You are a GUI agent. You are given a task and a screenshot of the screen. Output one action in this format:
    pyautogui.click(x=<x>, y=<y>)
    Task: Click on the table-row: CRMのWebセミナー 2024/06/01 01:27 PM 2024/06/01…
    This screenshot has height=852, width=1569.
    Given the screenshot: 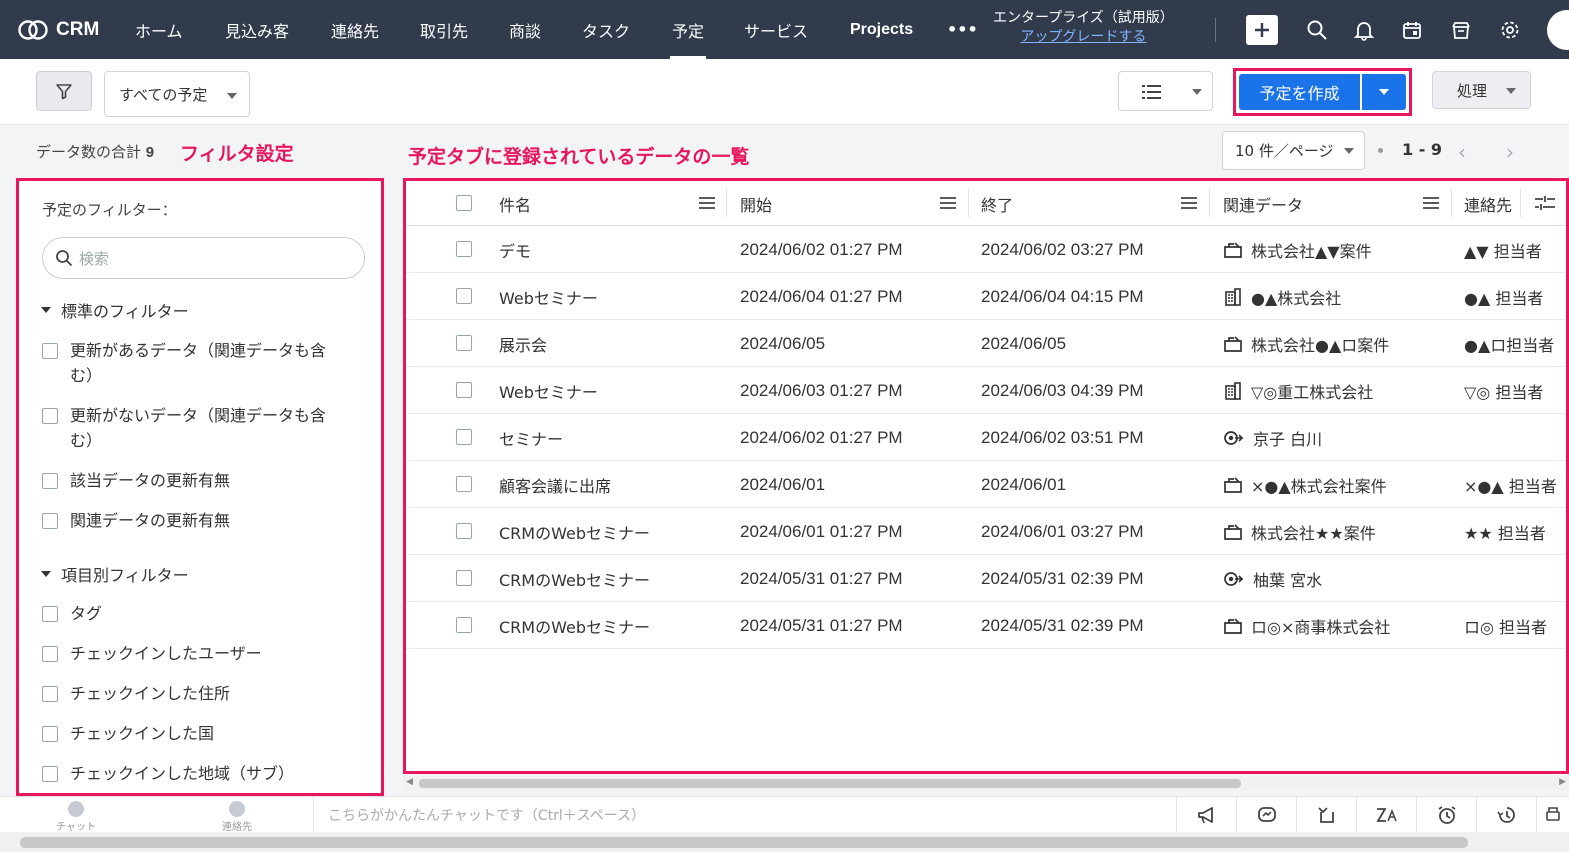 What is the action you would take?
    pyautogui.click(x=986, y=531)
    